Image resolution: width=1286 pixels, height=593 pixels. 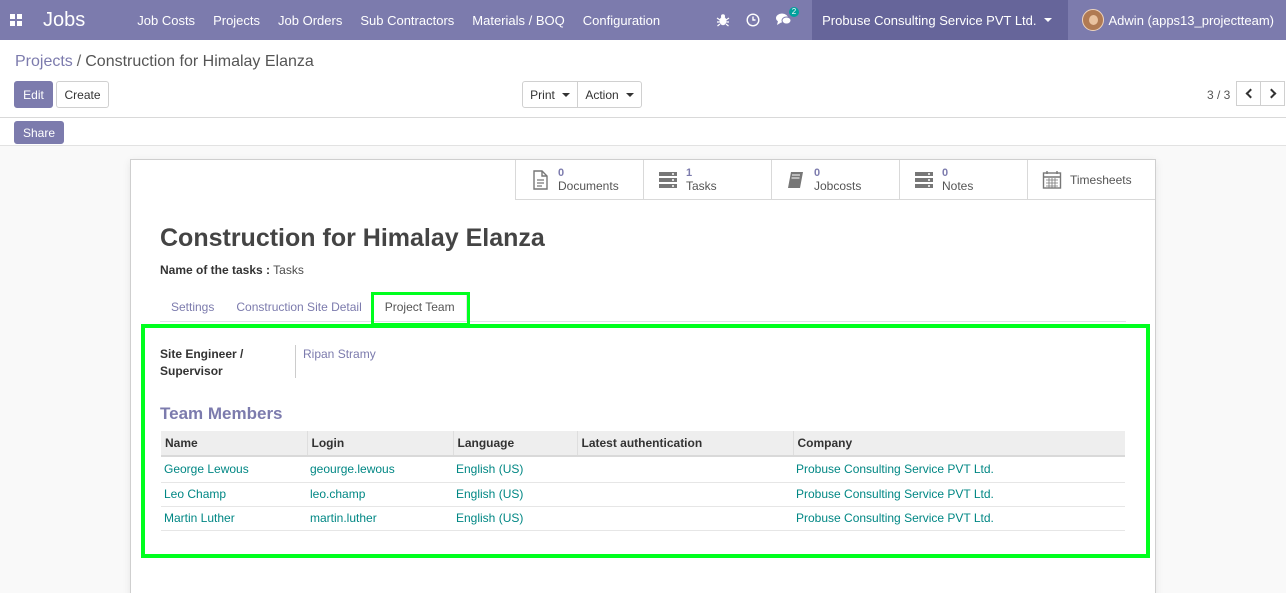 What do you see at coordinates (380, 494) in the screenshot?
I see `cell-login: leo.champ` at bounding box center [380, 494].